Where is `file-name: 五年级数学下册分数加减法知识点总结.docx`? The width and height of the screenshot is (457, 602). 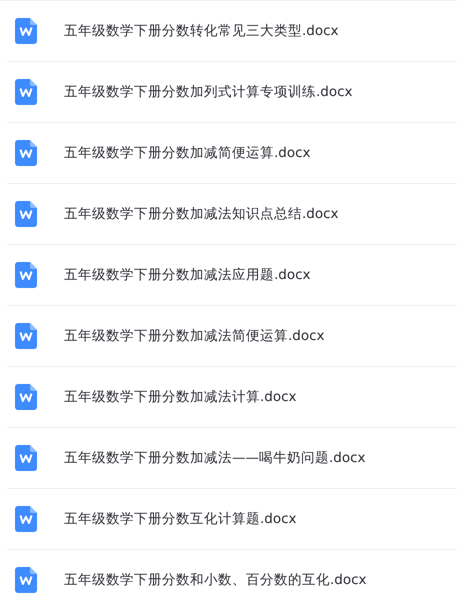
file-name: 五年级数学下册分数加减法知识点总结.docx is located at coordinates (201, 214).